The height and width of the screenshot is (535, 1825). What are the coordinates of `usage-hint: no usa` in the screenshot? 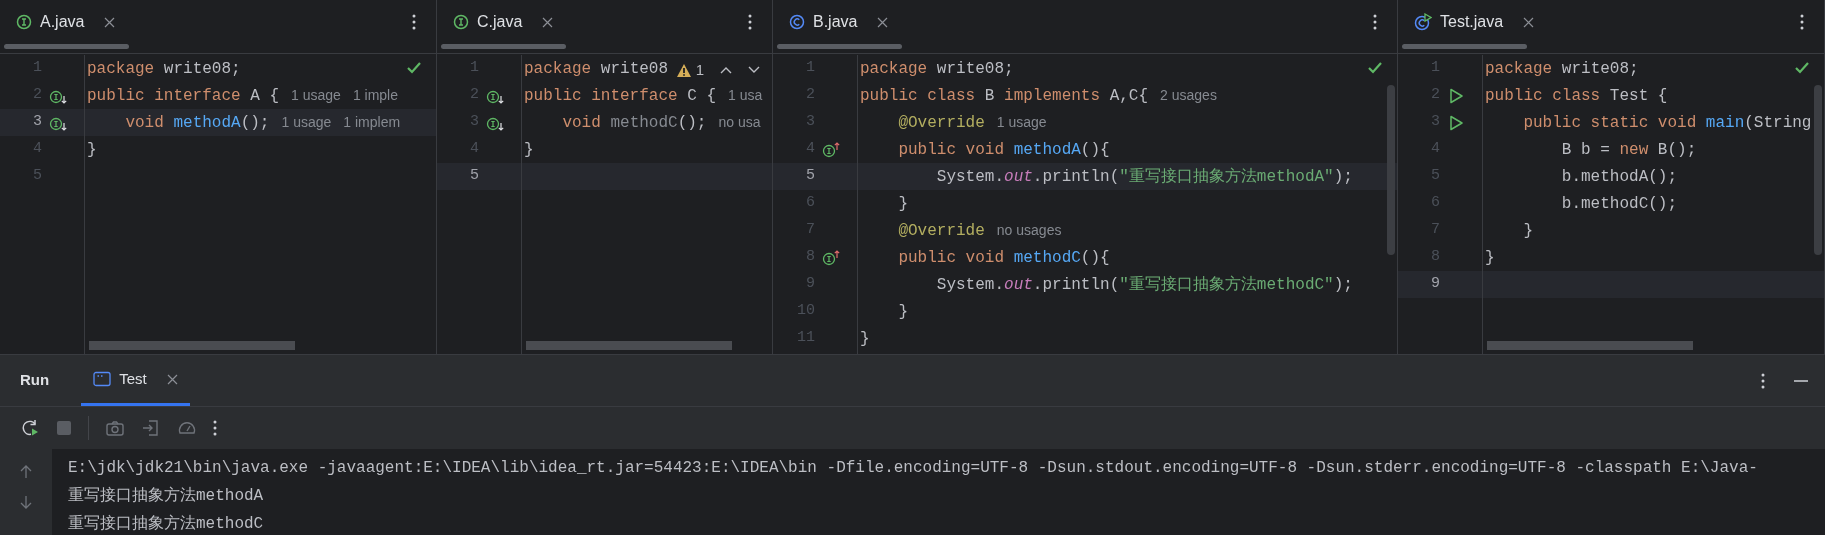 It's located at (739, 122).